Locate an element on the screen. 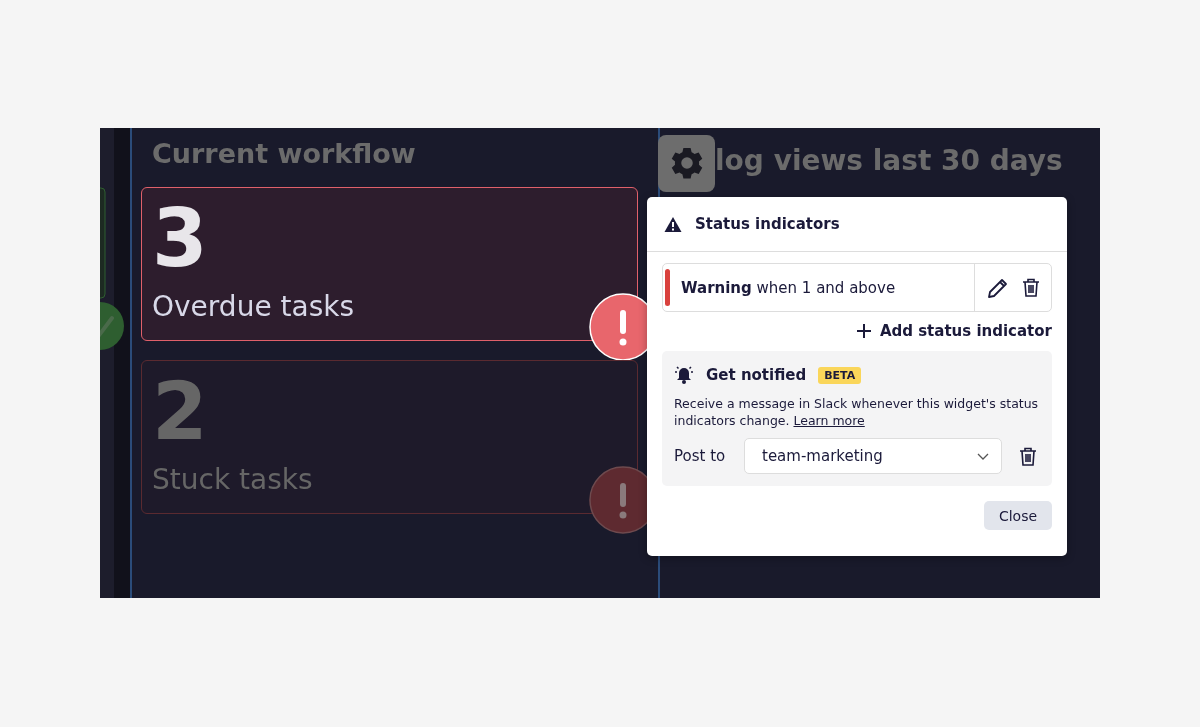  settings-button is located at coordinates (686, 163).